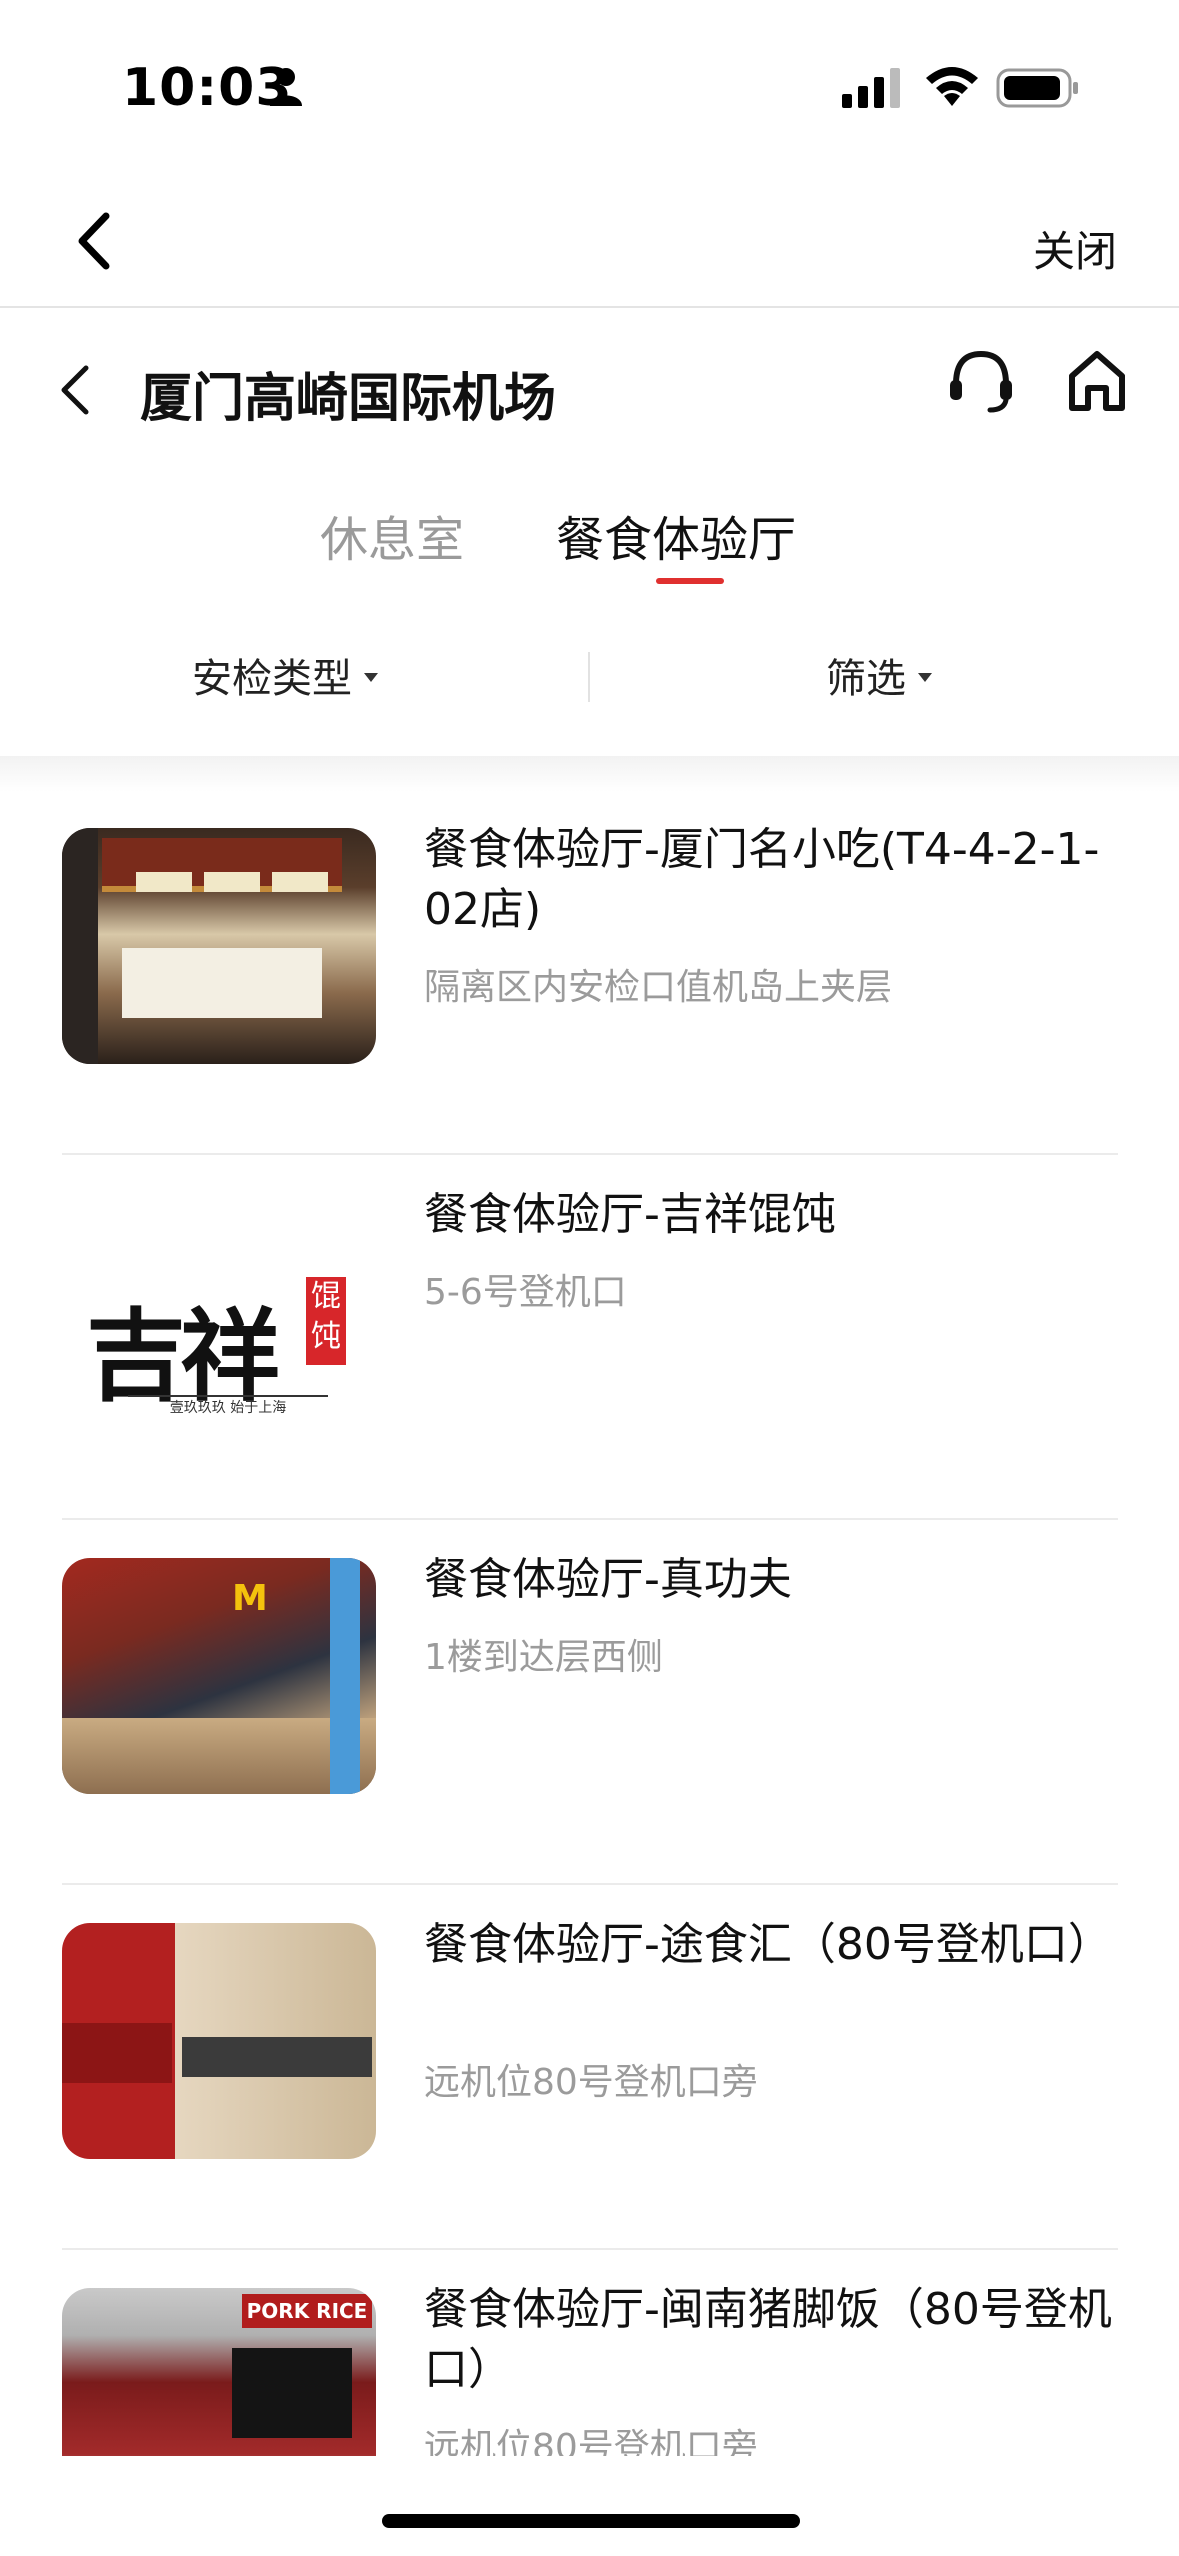  Describe the element at coordinates (768, 2339) in the screenshot. I see `restaurant-name: 餐食体验厅-闽南猪脚饭（80号登机口）` at that location.